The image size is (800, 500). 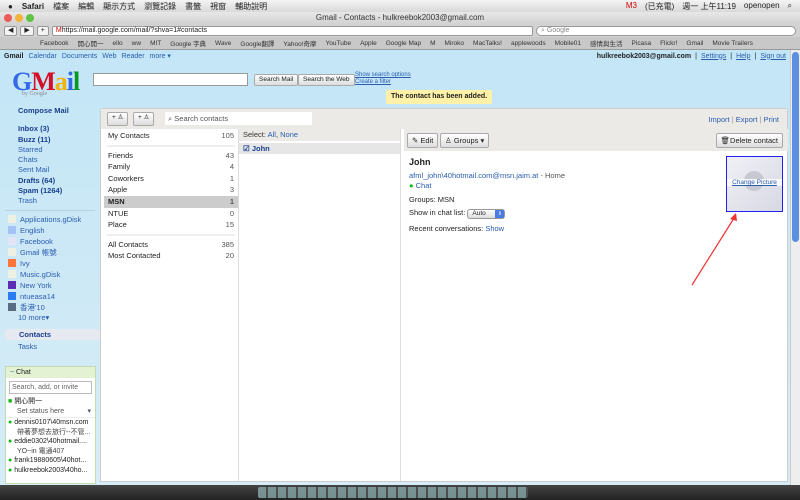 What do you see at coordinates (19, 18) in the screenshot?
I see `minimize-button` at bounding box center [19, 18].